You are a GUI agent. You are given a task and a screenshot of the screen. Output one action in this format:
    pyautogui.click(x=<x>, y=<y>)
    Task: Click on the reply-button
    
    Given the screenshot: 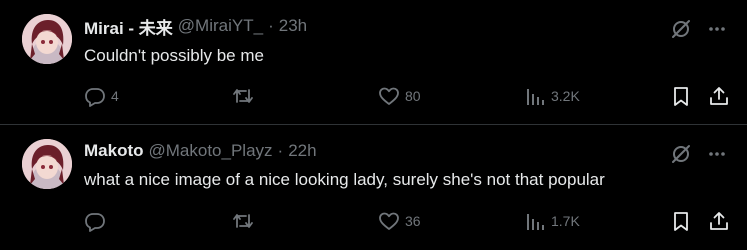 What is the action you would take?
    pyautogui.click(x=97, y=221)
    